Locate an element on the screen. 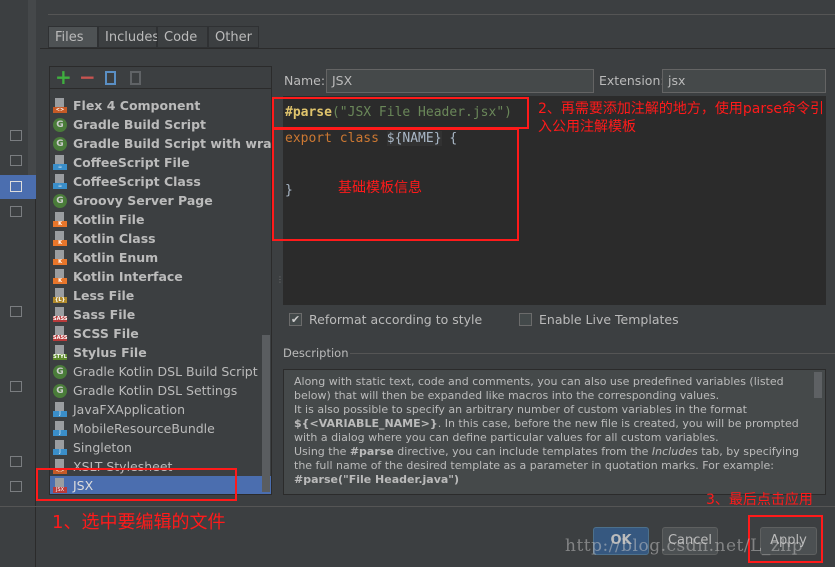 This screenshot has width=835, height=567. template-list-item: K Kotlin Class is located at coordinates (160, 238).